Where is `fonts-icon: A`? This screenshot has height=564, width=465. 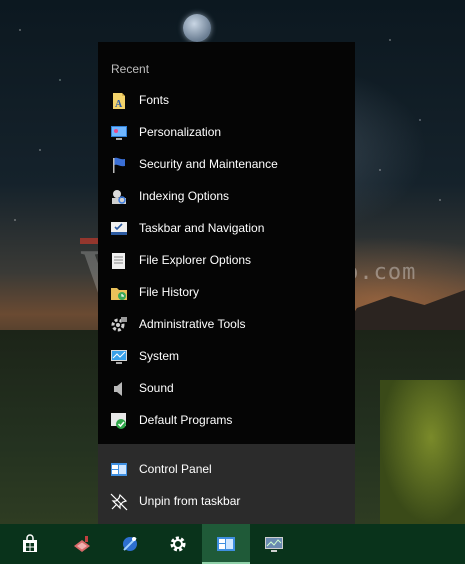
fonts-icon: A is located at coordinates (119, 101).